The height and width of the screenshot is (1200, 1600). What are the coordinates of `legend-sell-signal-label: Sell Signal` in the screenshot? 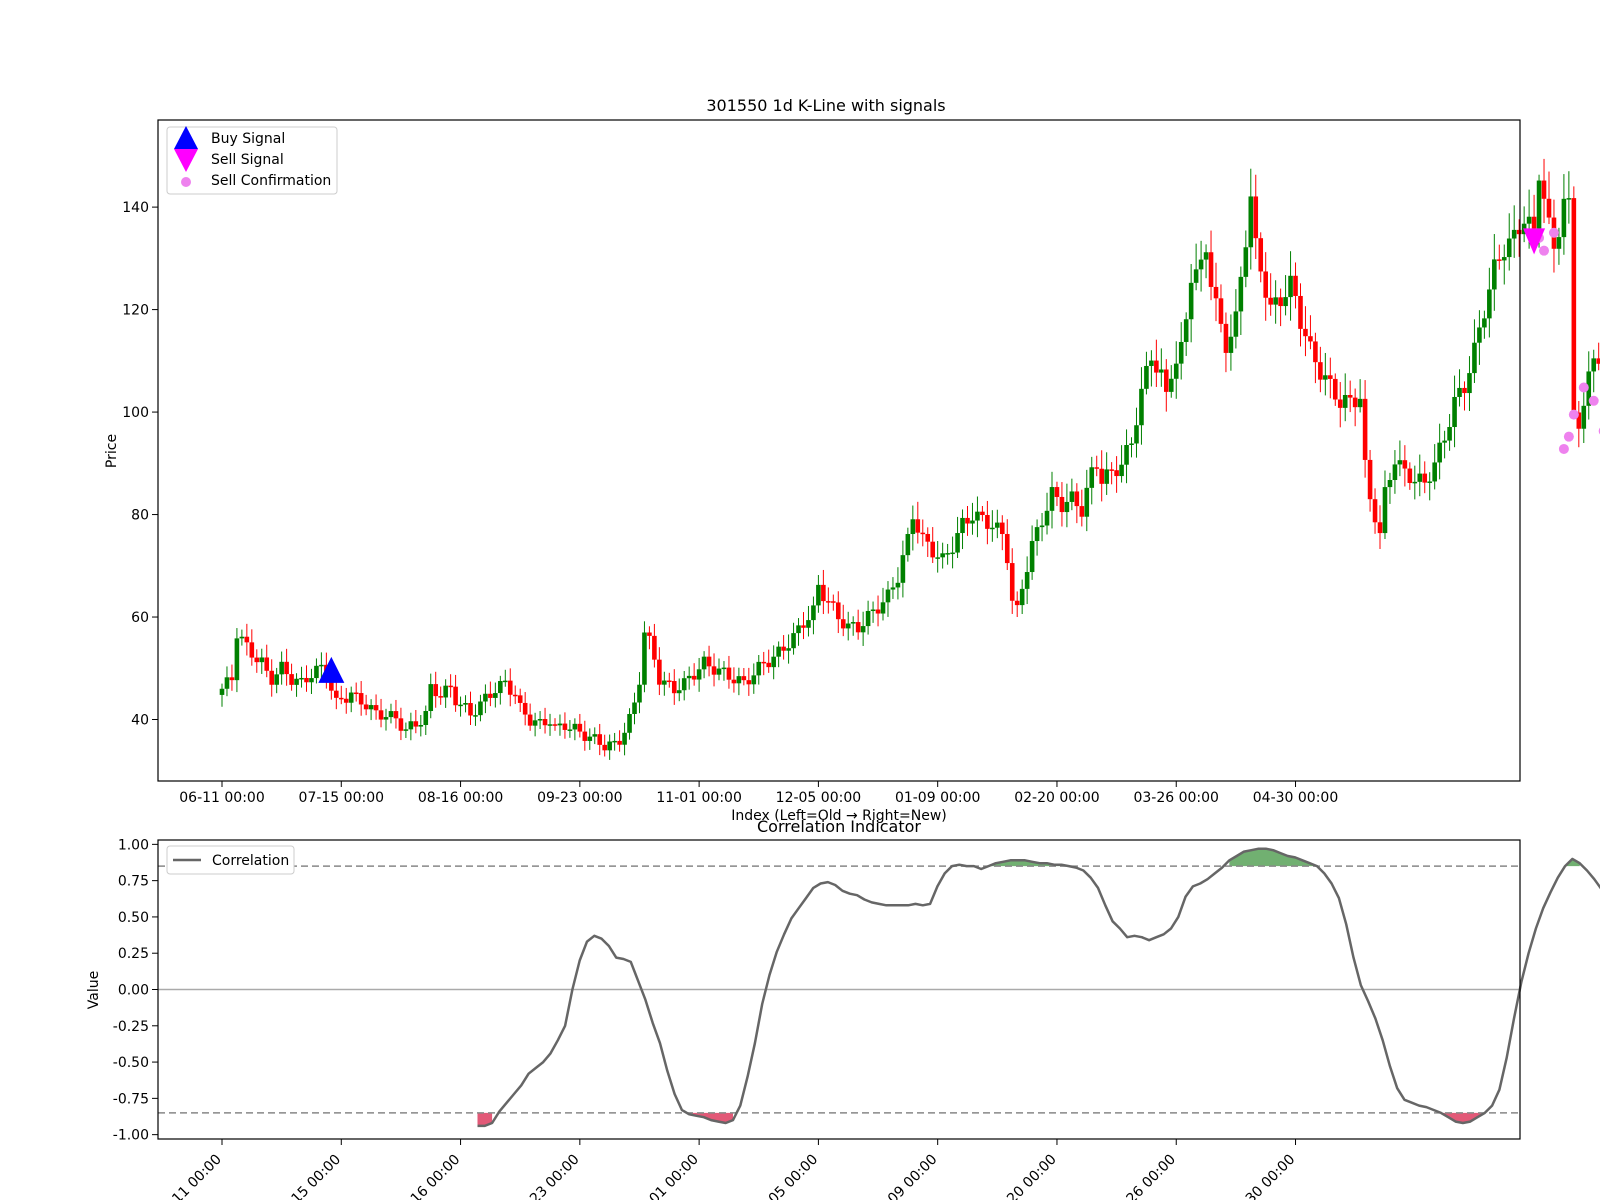 It's located at (247, 160).